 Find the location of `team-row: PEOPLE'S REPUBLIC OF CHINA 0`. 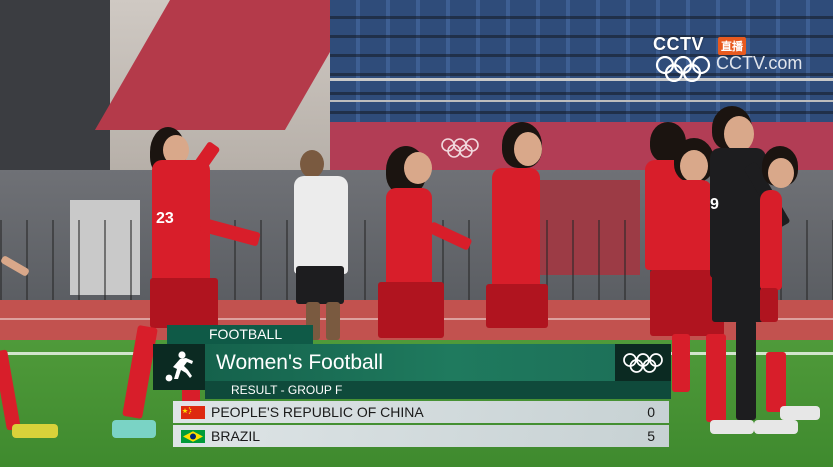

team-row: PEOPLE'S REPUBLIC OF CHINA 0 is located at coordinates (421, 412).